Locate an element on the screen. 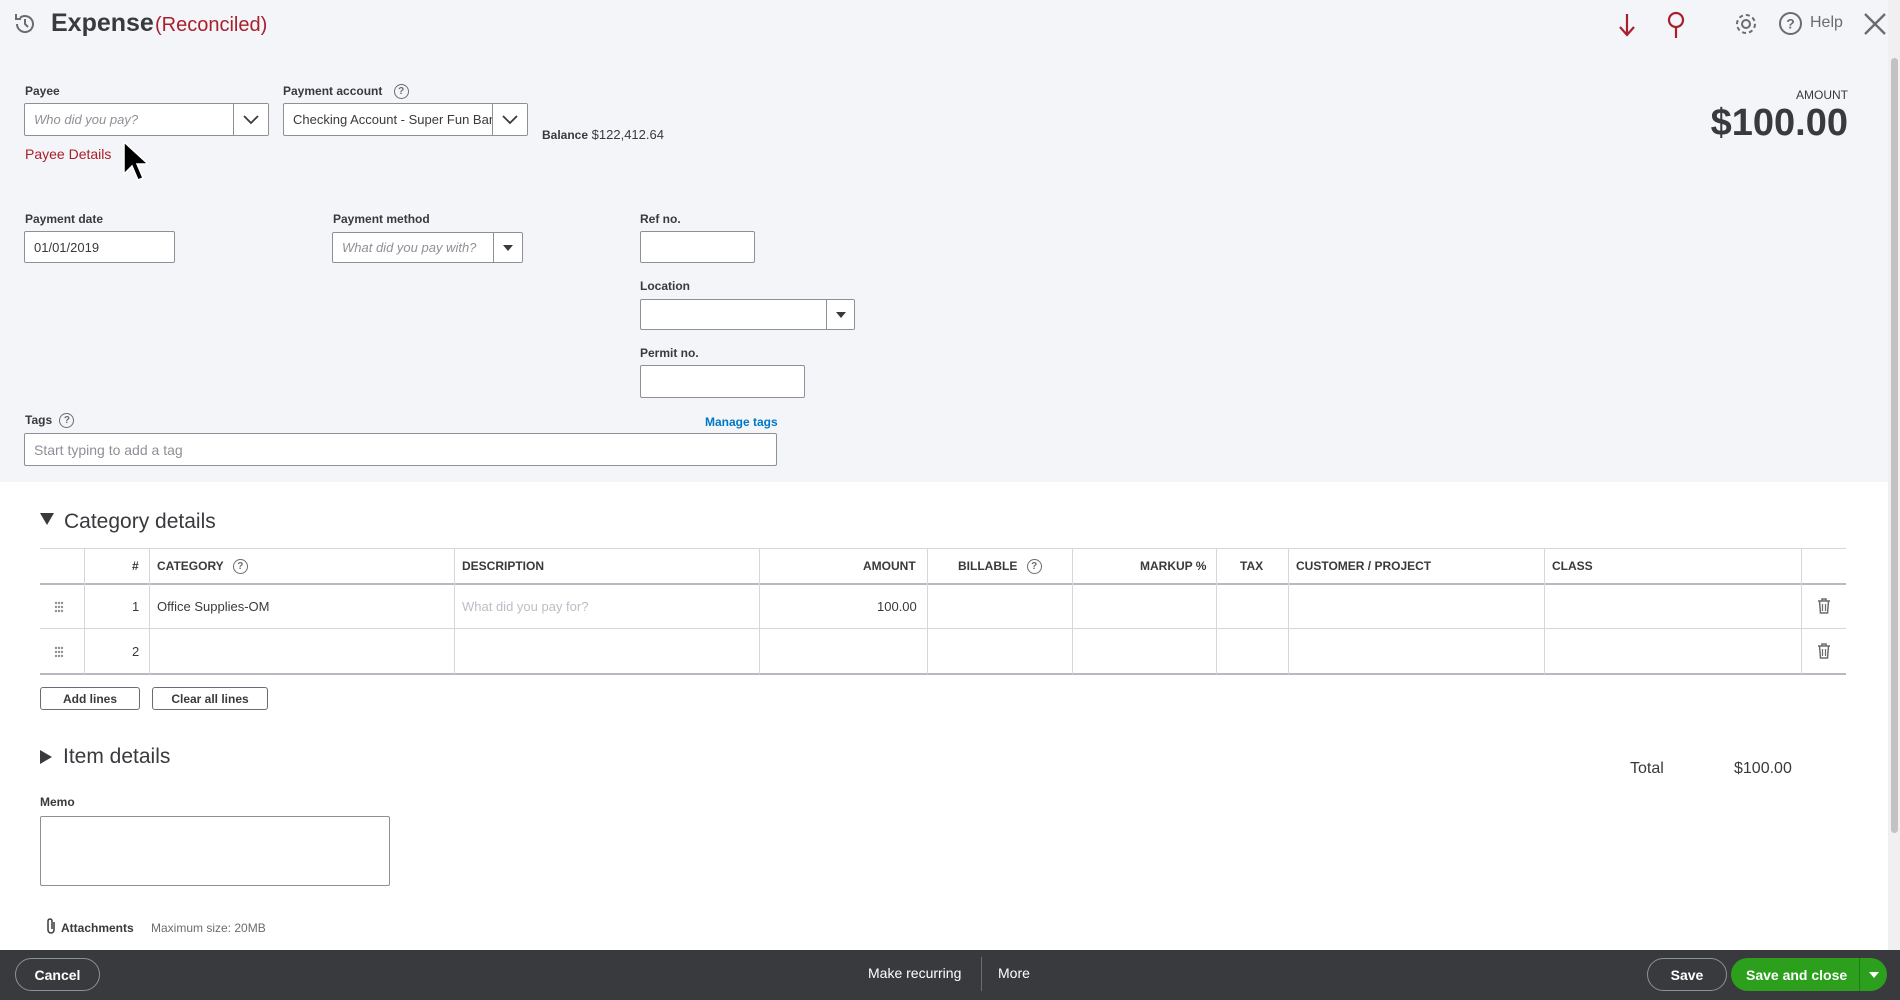 The image size is (1900, 1000). manage-tags-link: Manage tags is located at coordinates (741, 422).